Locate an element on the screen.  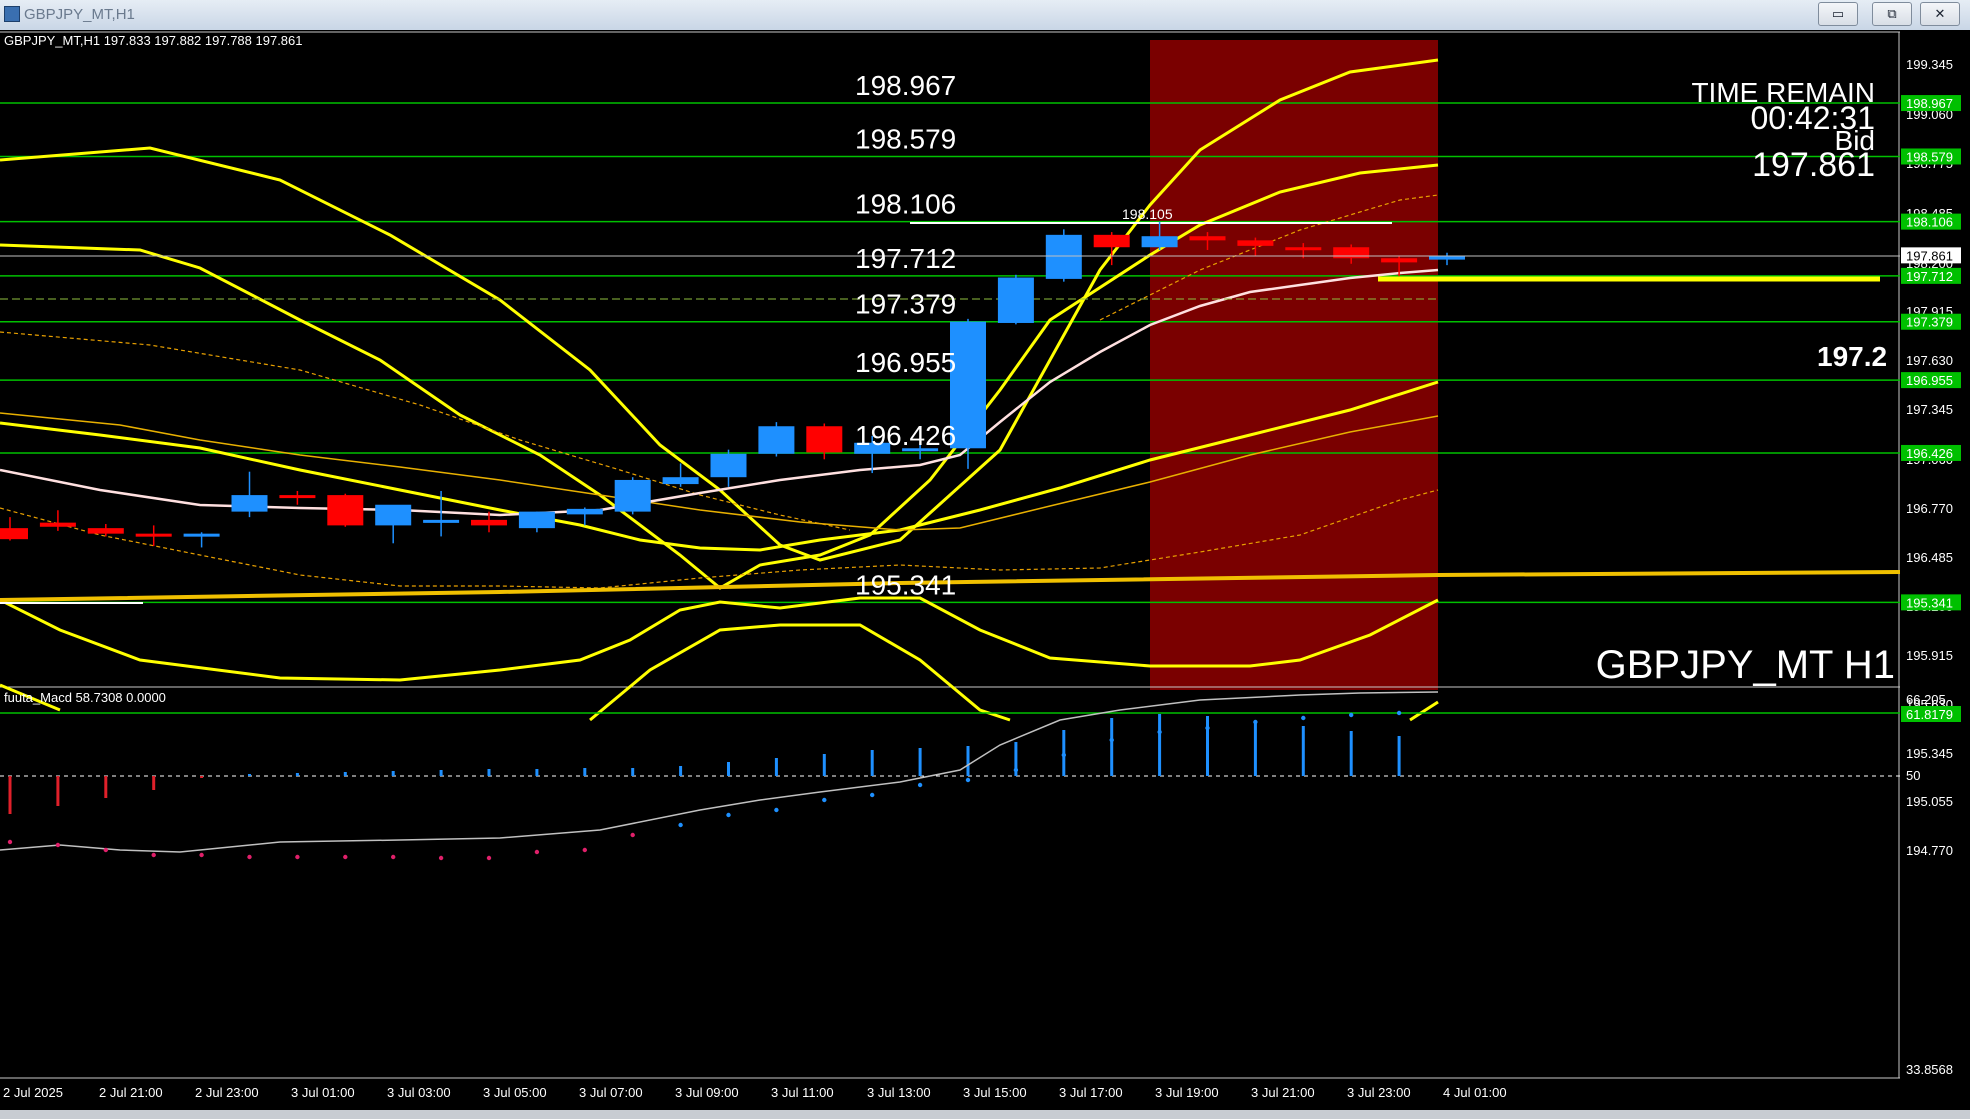
window-titlebar: GBPJPY_MT,H1 ▭ ⧉ ✕ is located at coordinates (985, 15).